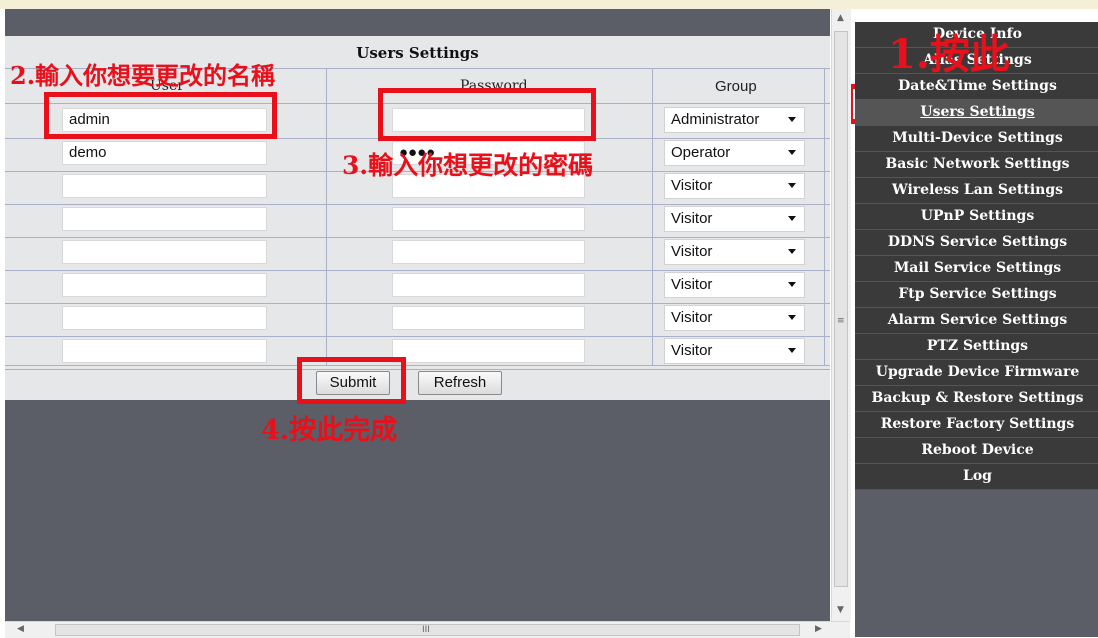 The image size is (1098, 638). I want to click on horizontal-scrollbar: ◀ III ▶, so click(427, 629).